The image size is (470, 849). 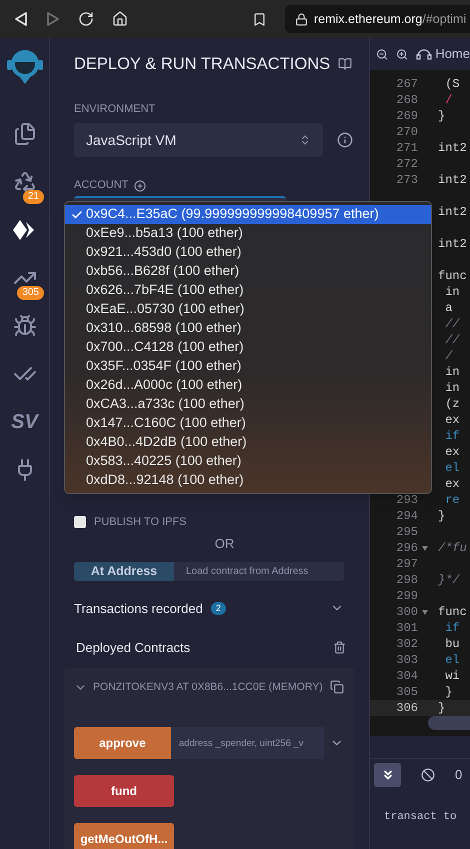 I want to click on or-label: OR, so click(x=224, y=544).